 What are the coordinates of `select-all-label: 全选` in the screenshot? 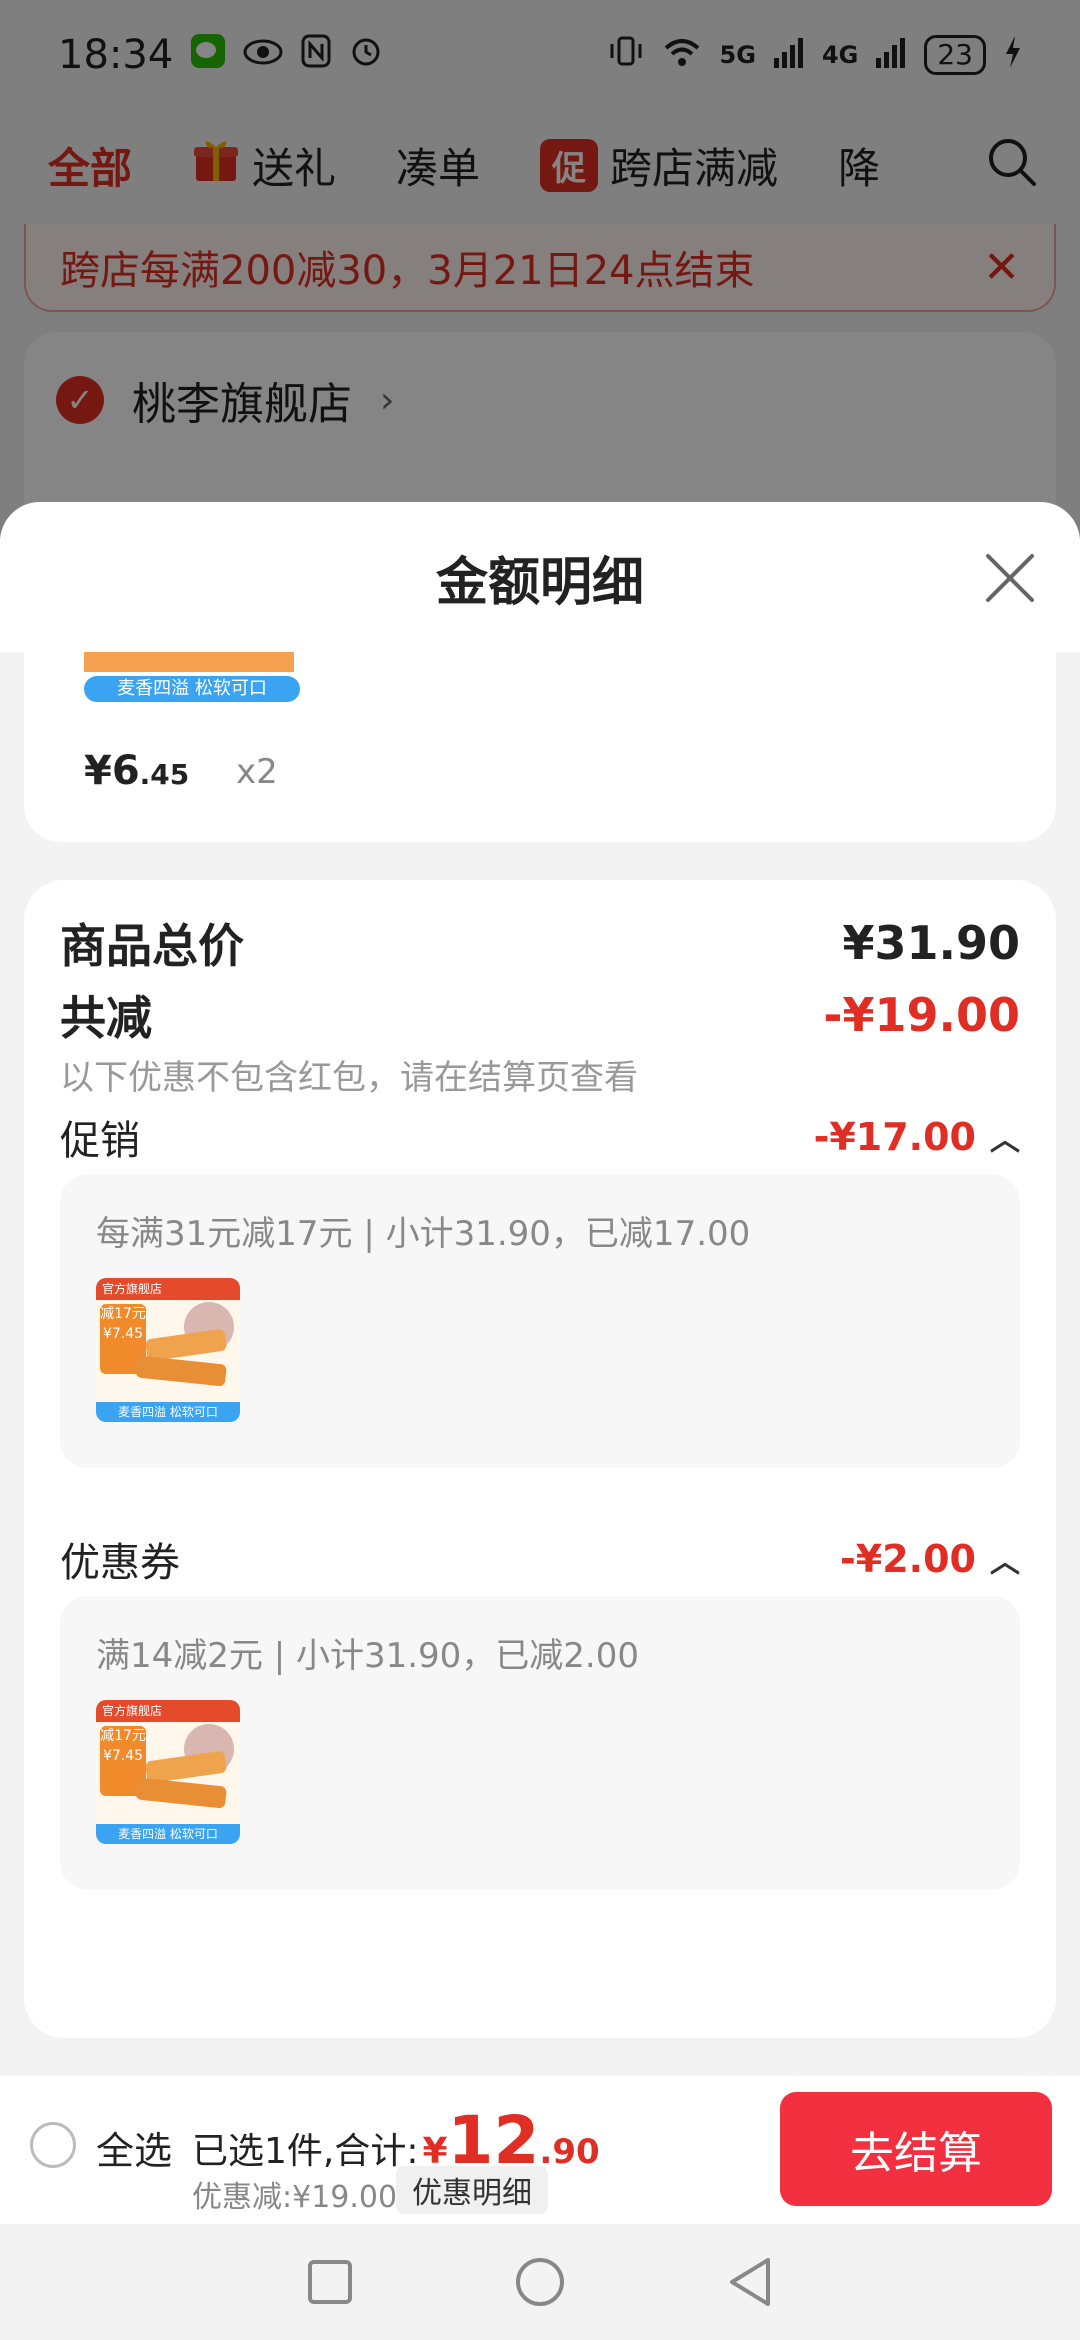 It's located at (134, 2147).